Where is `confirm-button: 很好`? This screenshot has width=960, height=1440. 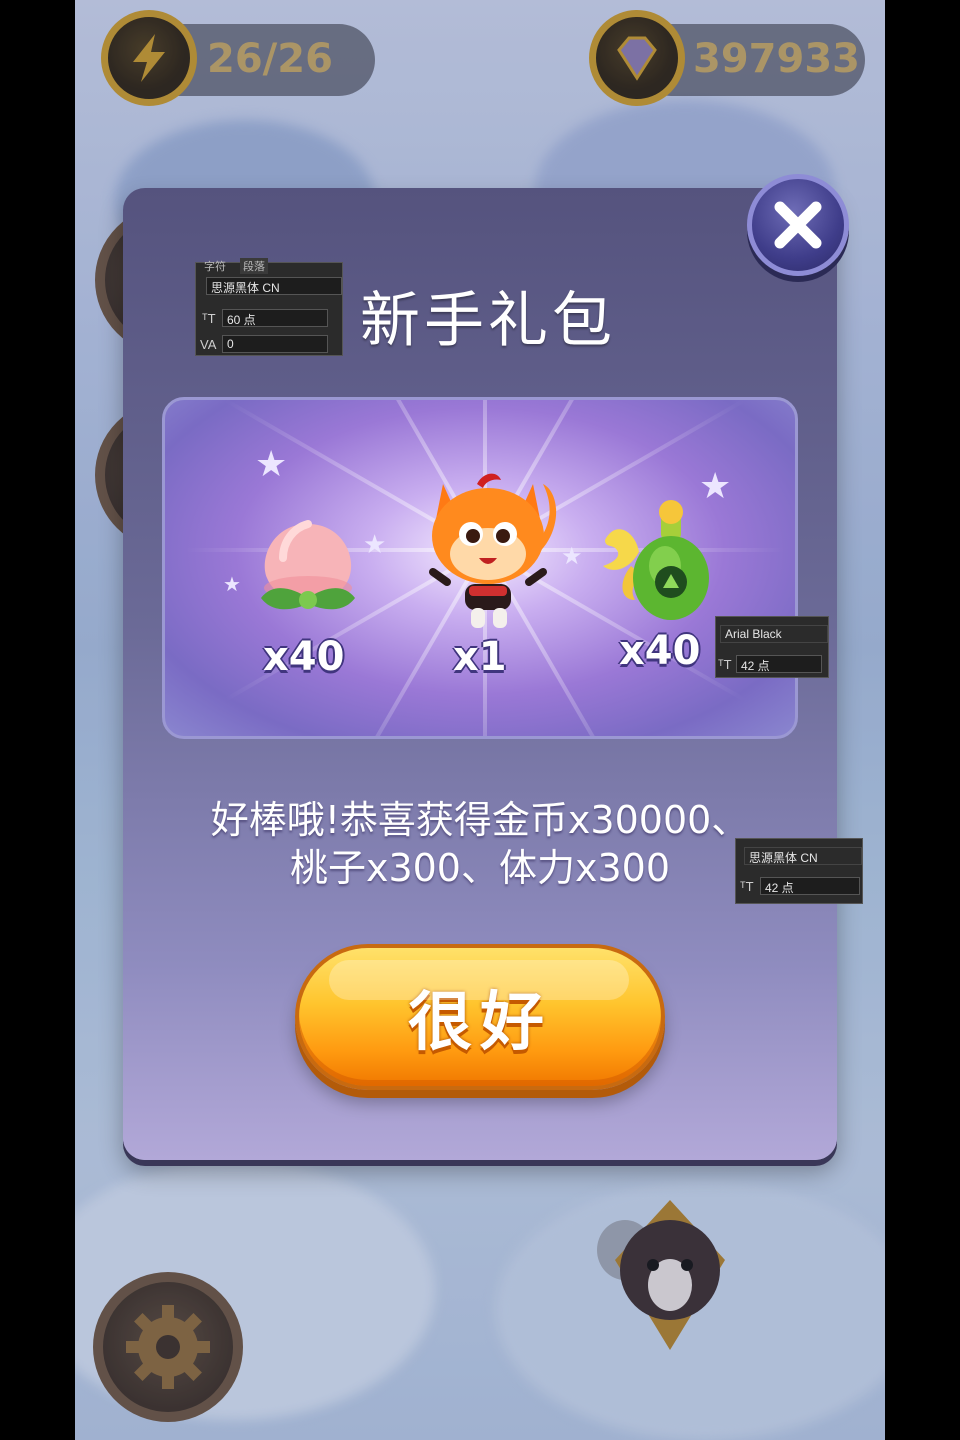 confirm-button: 很好 is located at coordinates (480, 1017).